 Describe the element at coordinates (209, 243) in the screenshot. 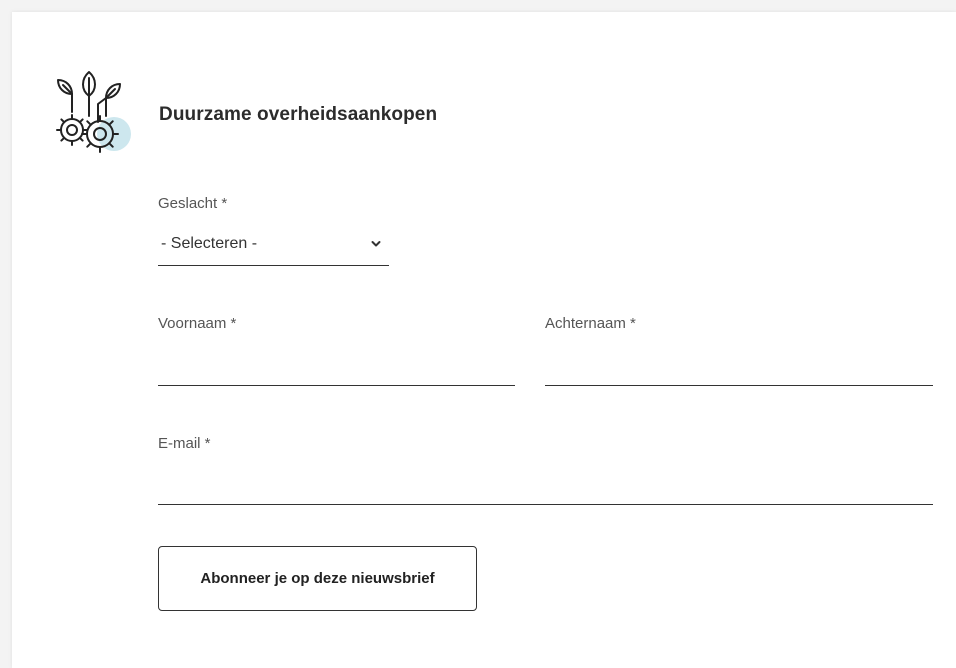

I see `gender-select-value: - Selecteren -` at that location.